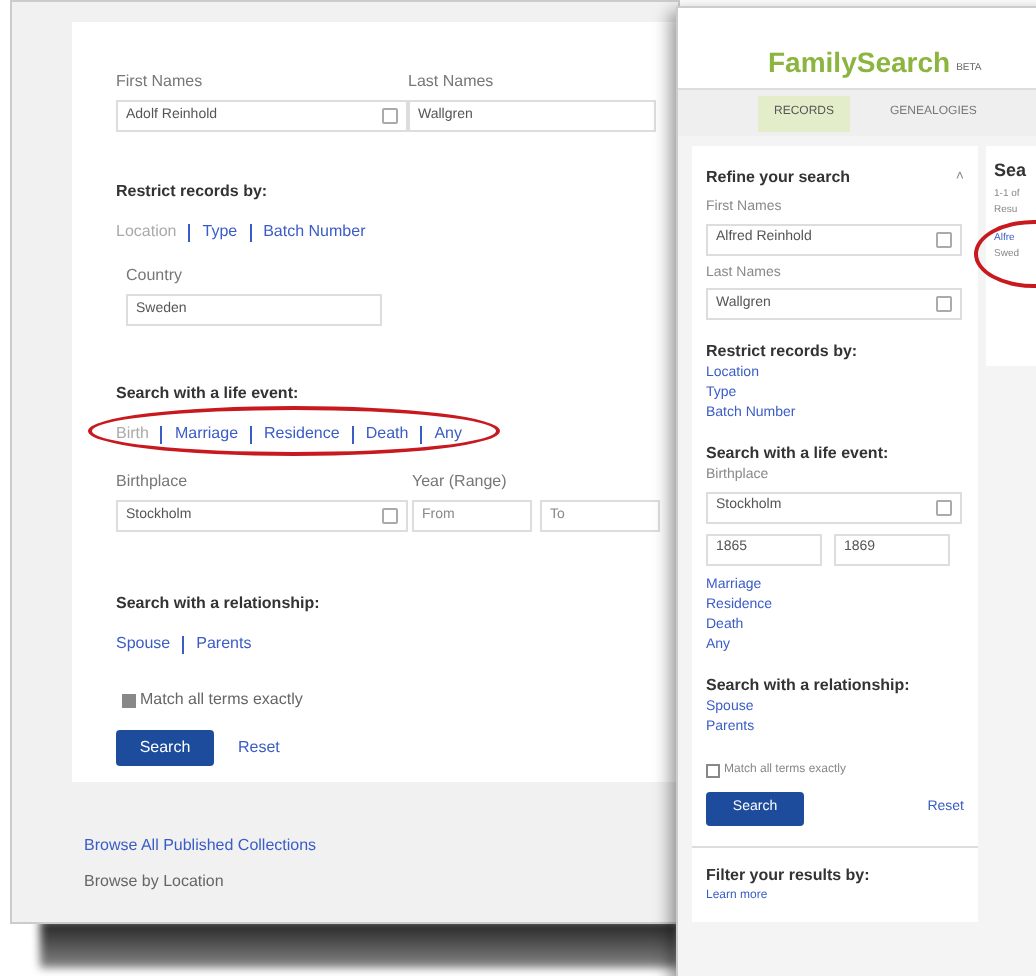 The width and height of the screenshot is (1036, 976). Describe the element at coordinates (460, 482) in the screenshot. I see `field-label: Year (Range)` at that location.